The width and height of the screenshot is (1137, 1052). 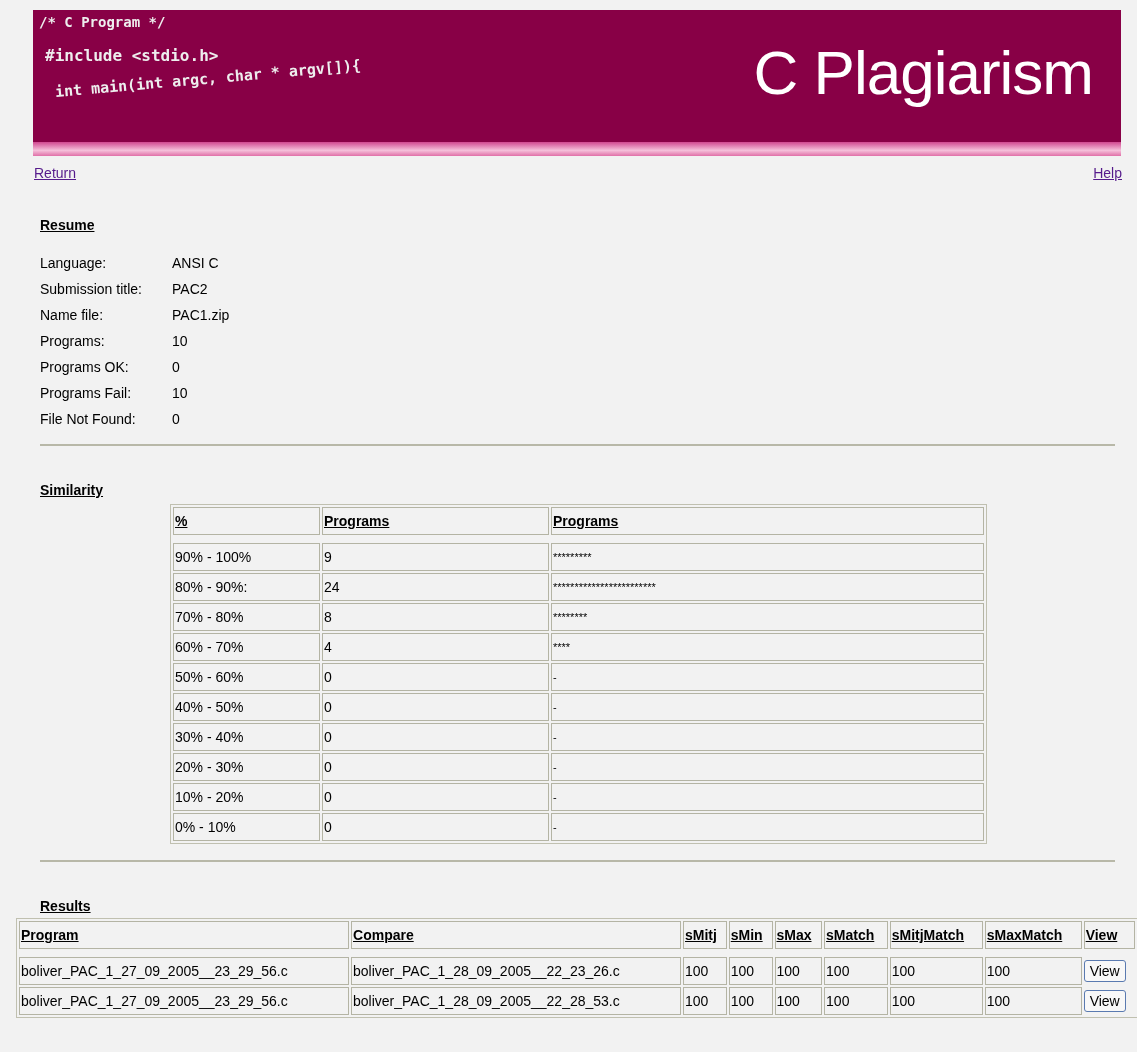 What do you see at coordinates (72, 490) in the screenshot?
I see `section-heading: Similarity` at bounding box center [72, 490].